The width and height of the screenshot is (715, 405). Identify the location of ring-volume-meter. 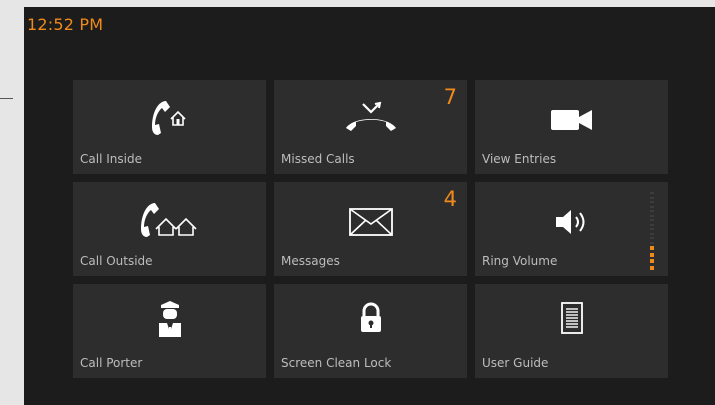
(652, 231).